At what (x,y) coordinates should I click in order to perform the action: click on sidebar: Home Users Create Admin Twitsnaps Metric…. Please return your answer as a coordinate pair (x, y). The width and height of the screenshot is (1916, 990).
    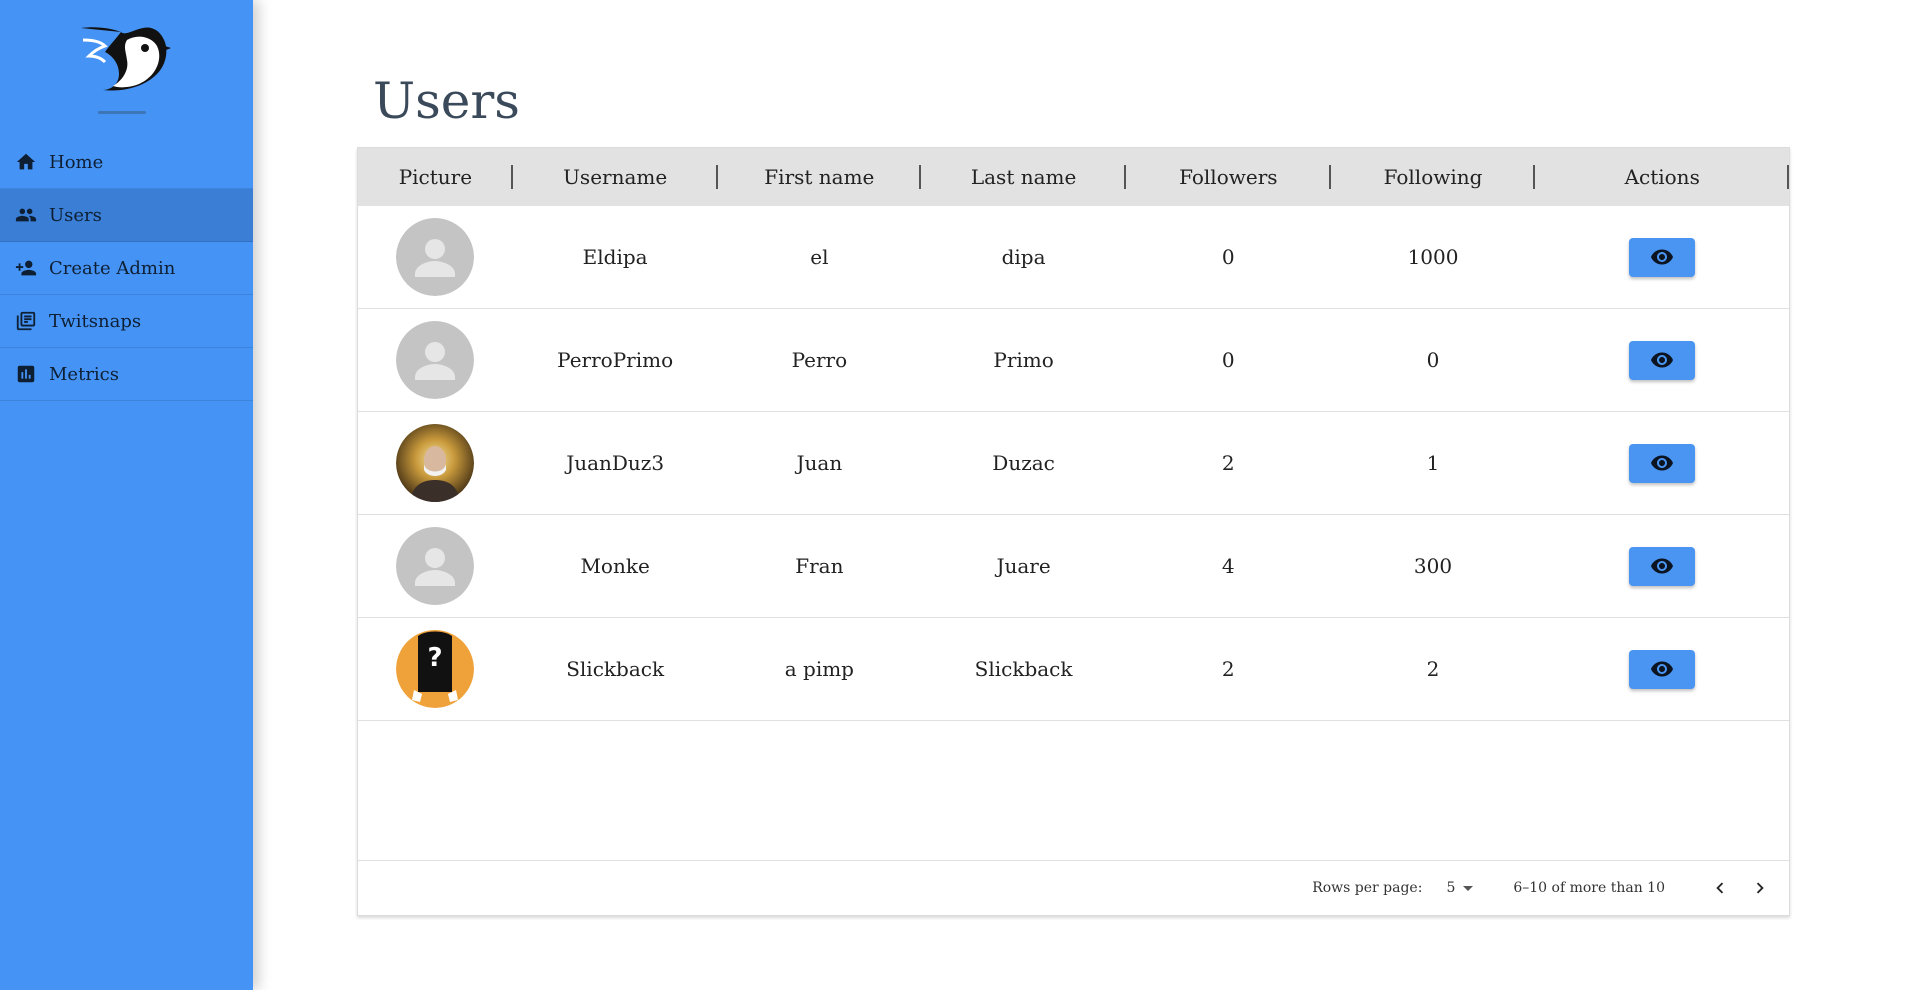
    Looking at the image, I should click on (126, 495).